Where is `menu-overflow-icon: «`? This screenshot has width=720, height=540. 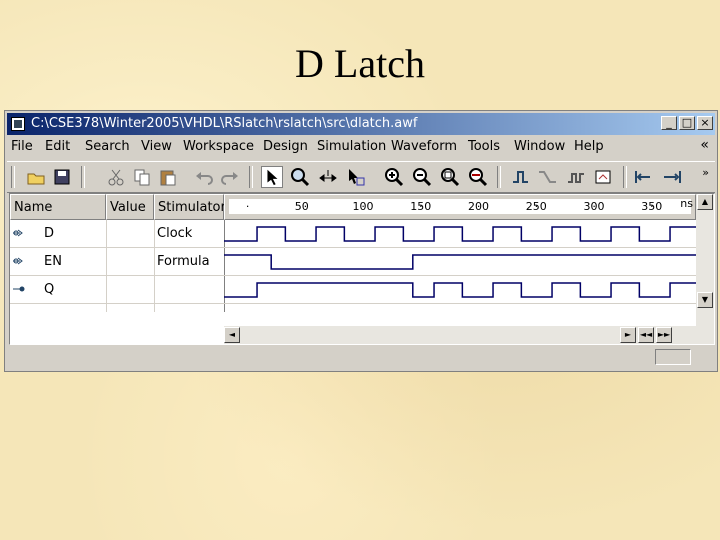 menu-overflow-icon: « is located at coordinates (704, 145).